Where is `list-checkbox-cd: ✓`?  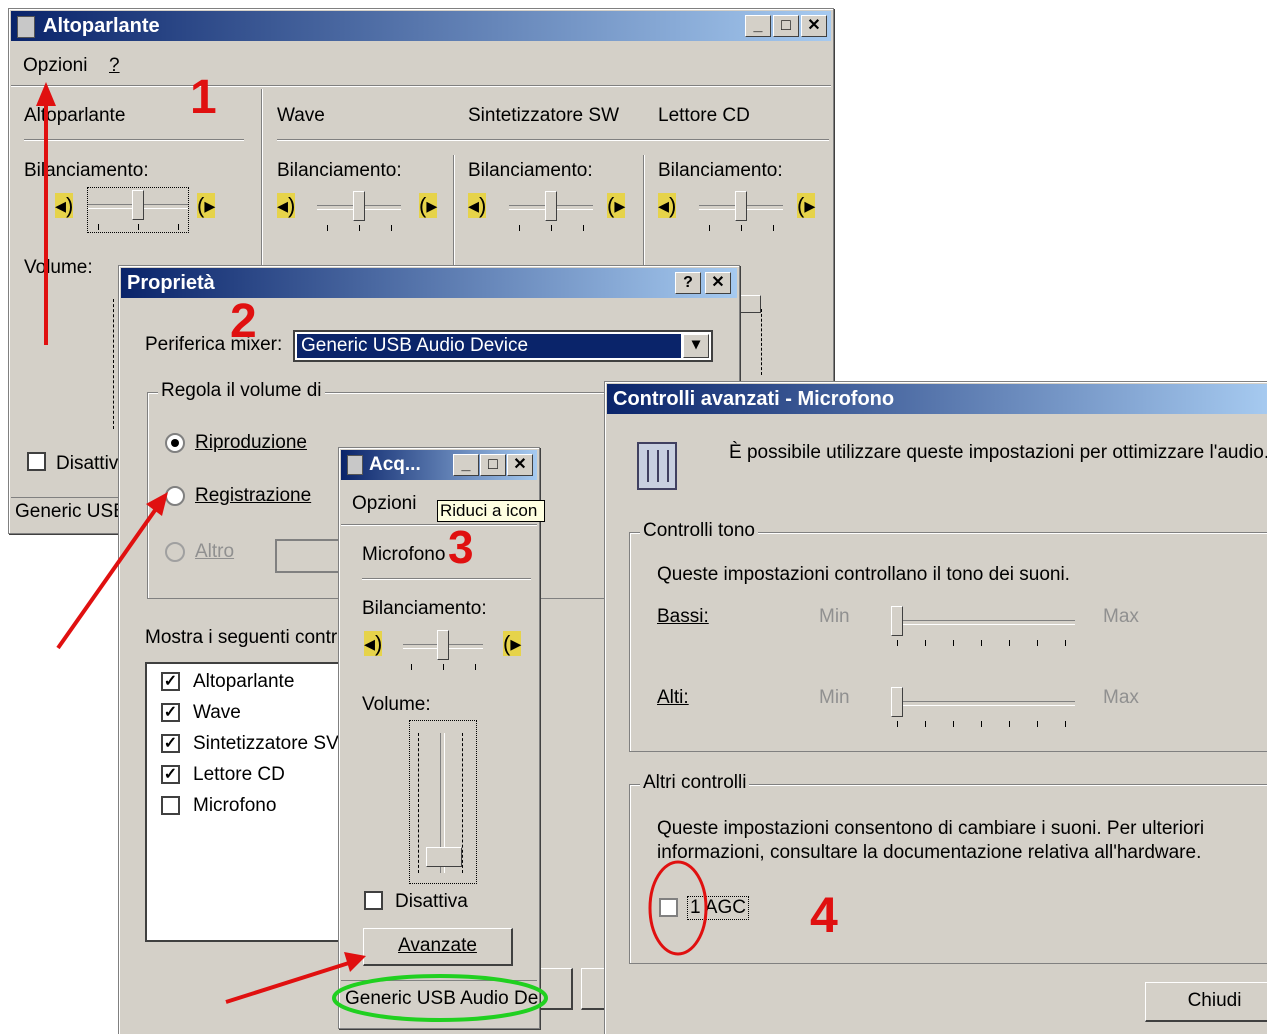
list-checkbox-cd: ✓ is located at coordinates (170, 774).